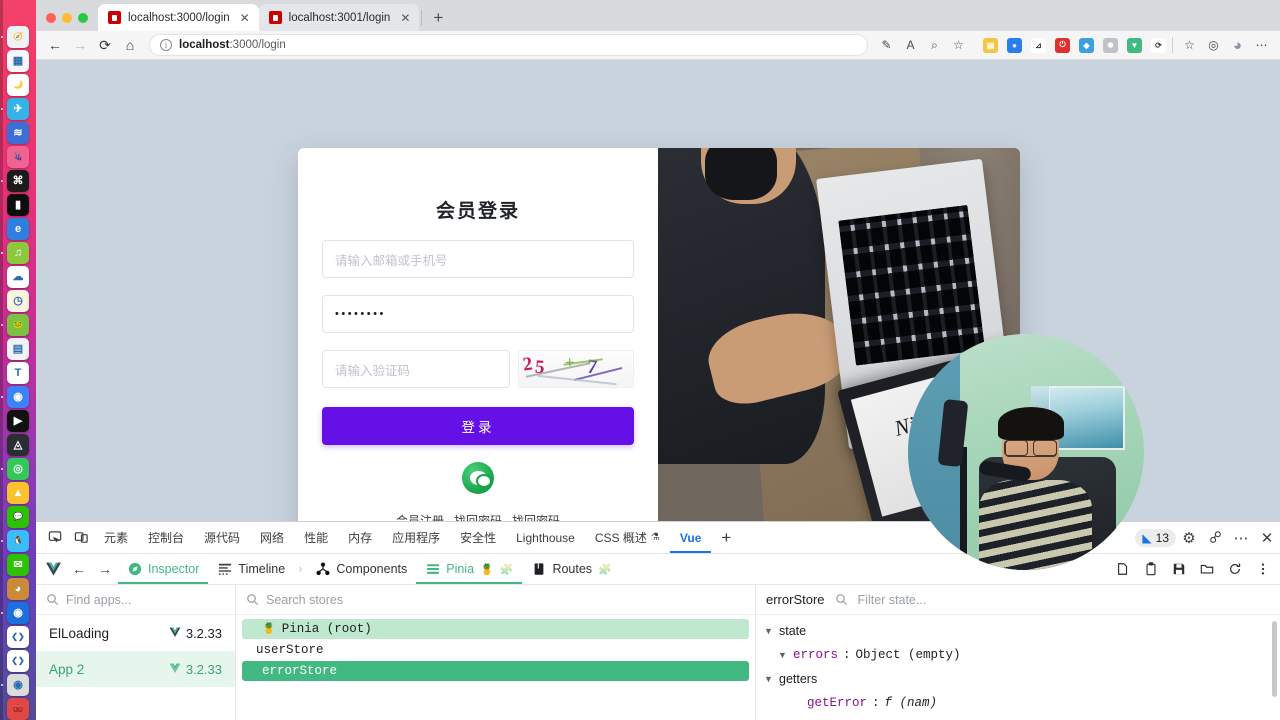  I want to click on state-tree-row: ▼ getters, so click(1022, 679).